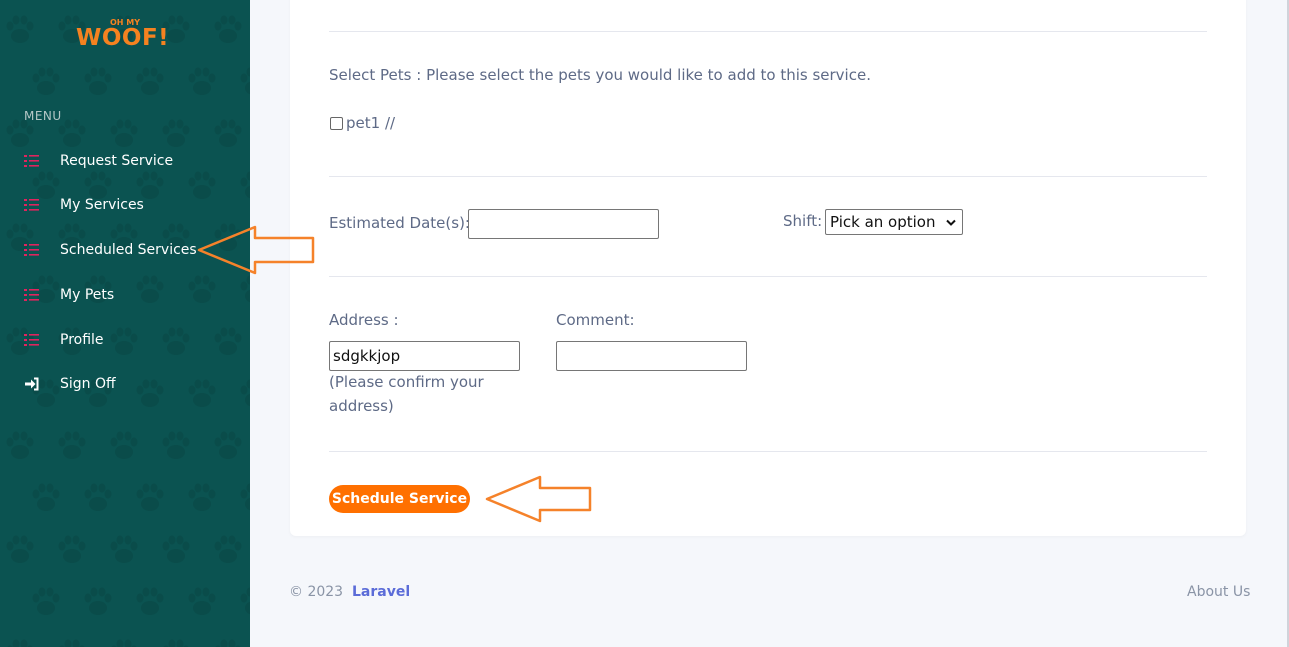  I want to click on address-hint-line2: address), so click(361, 406).